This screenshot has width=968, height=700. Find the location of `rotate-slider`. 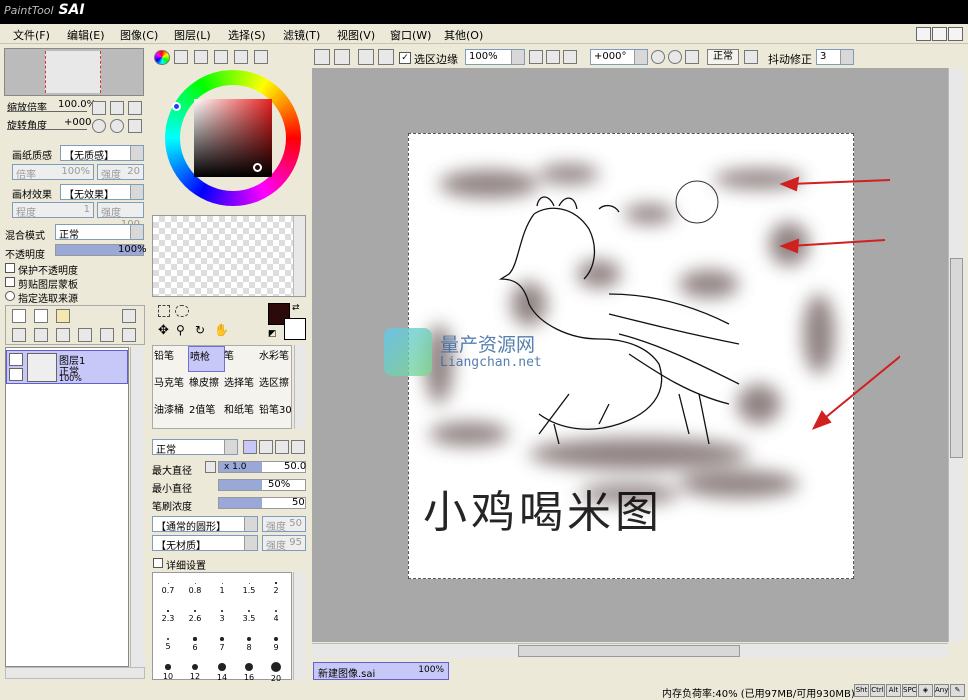

rotate-slider is located at coordinates (47, 129).